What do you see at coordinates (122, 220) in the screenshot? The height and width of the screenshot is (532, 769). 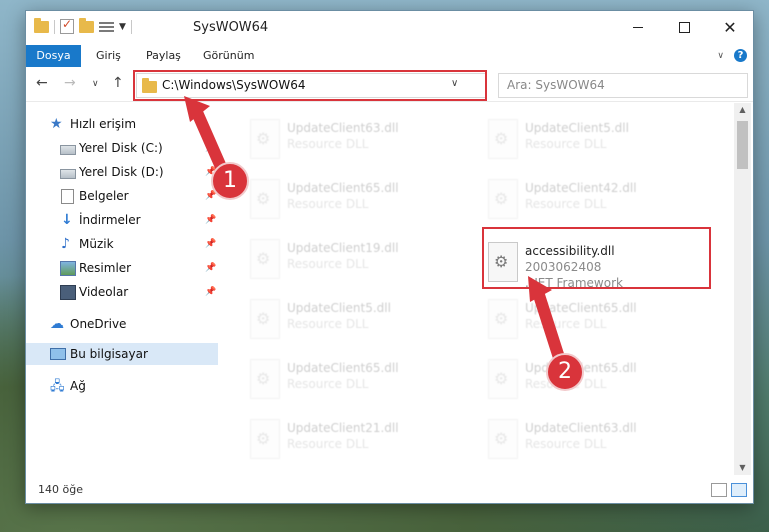 I see `sidebar-item-downloads: ↓ İndirmeler 📌` at bounding box center [122, 220].